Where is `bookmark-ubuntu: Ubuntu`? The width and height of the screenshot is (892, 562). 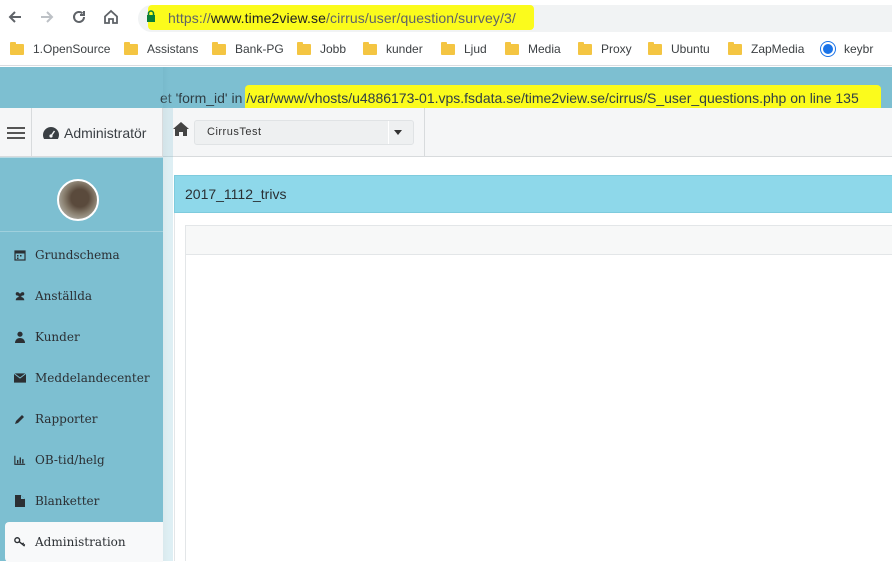
bookmark-ubuntu: Ubuntu is located at coordinates (679, 48).